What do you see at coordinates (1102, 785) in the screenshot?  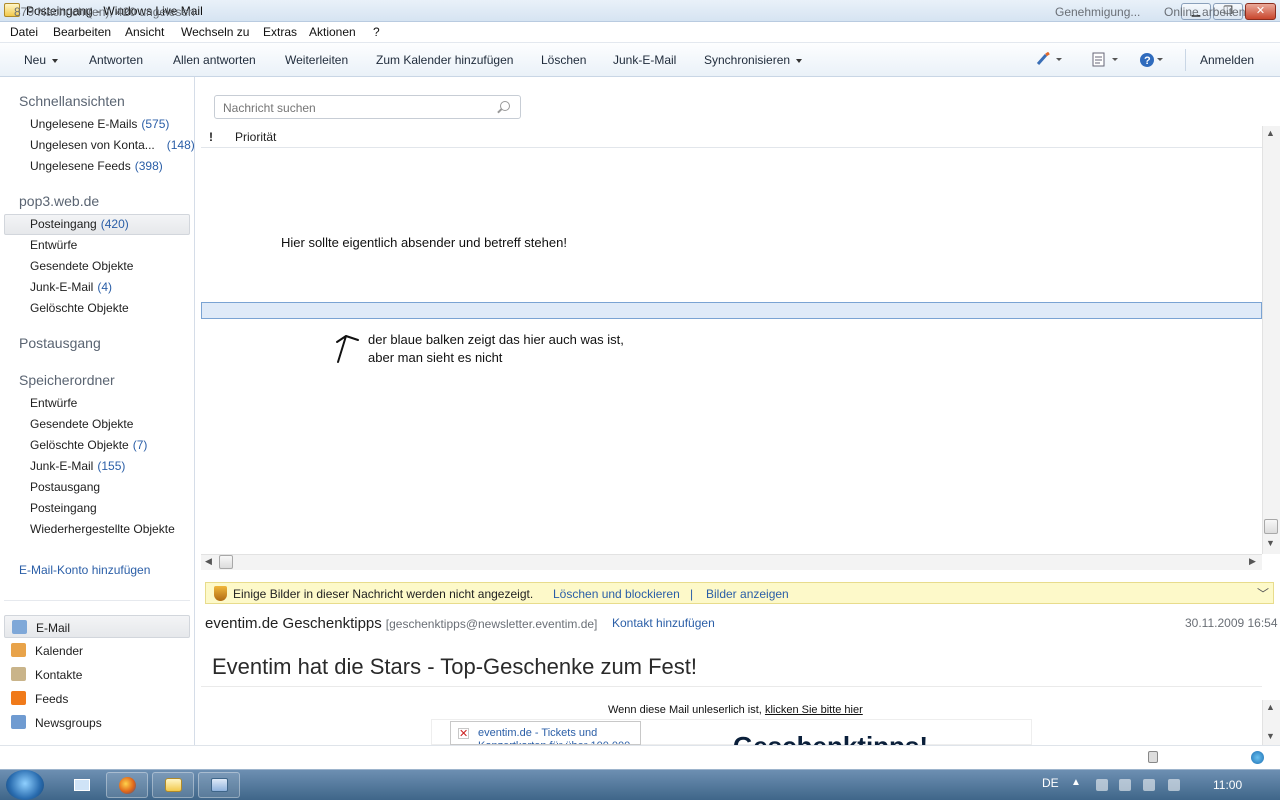 I see `tray-app-icon` at bounding box center [1102, 785].